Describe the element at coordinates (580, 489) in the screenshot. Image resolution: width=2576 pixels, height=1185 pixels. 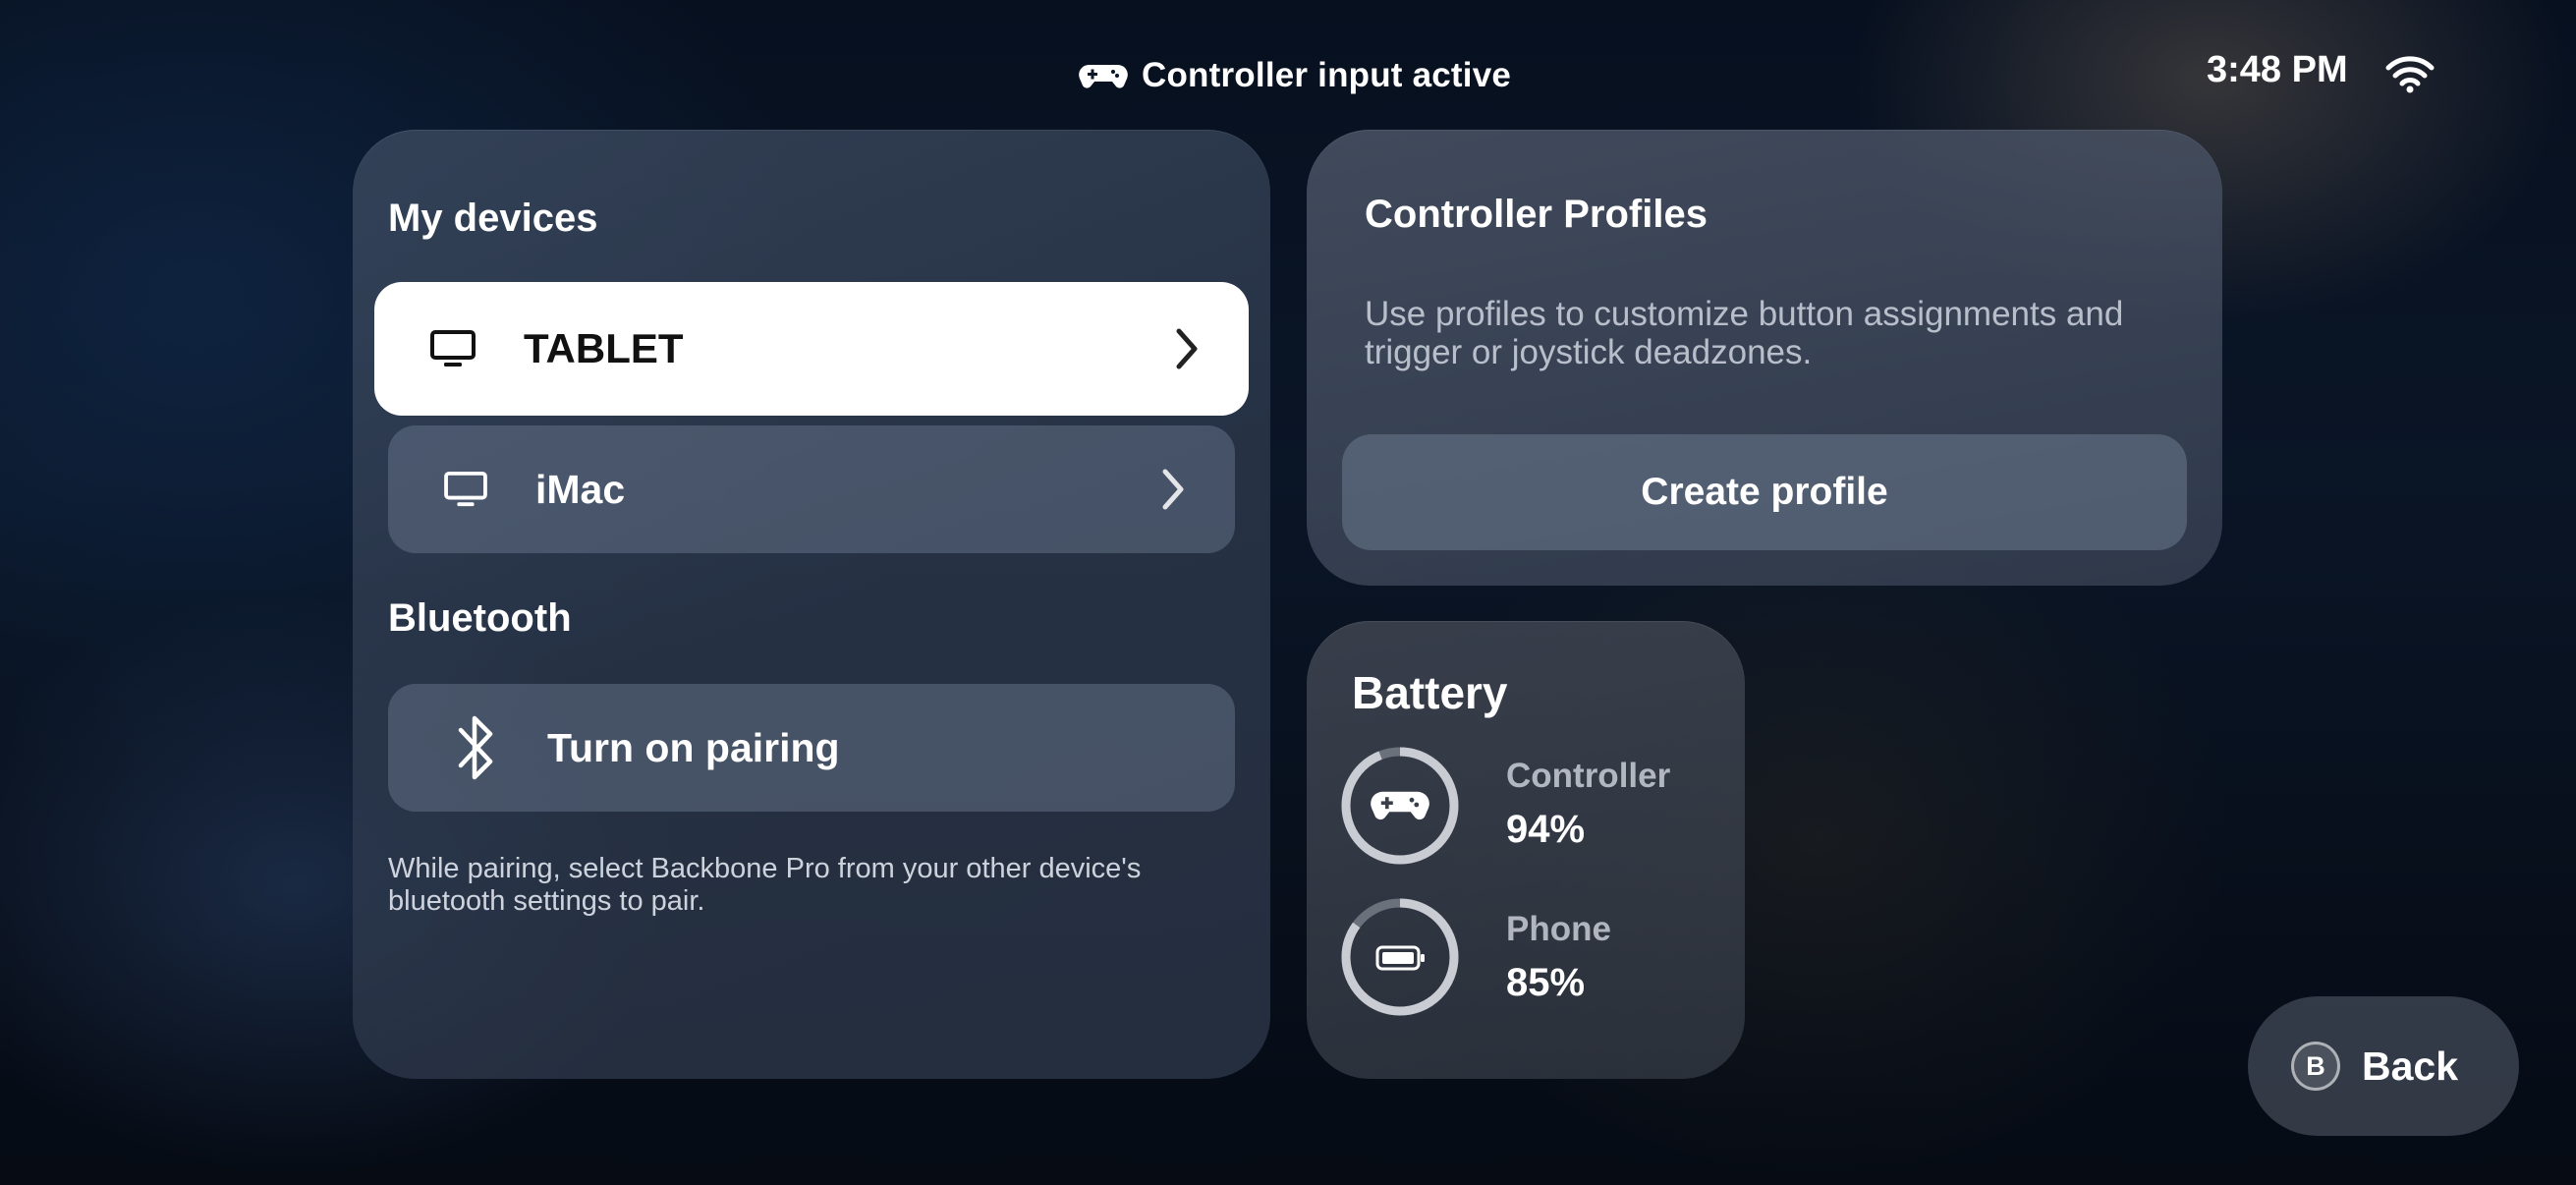
I see `device-name: iMac` at that location.